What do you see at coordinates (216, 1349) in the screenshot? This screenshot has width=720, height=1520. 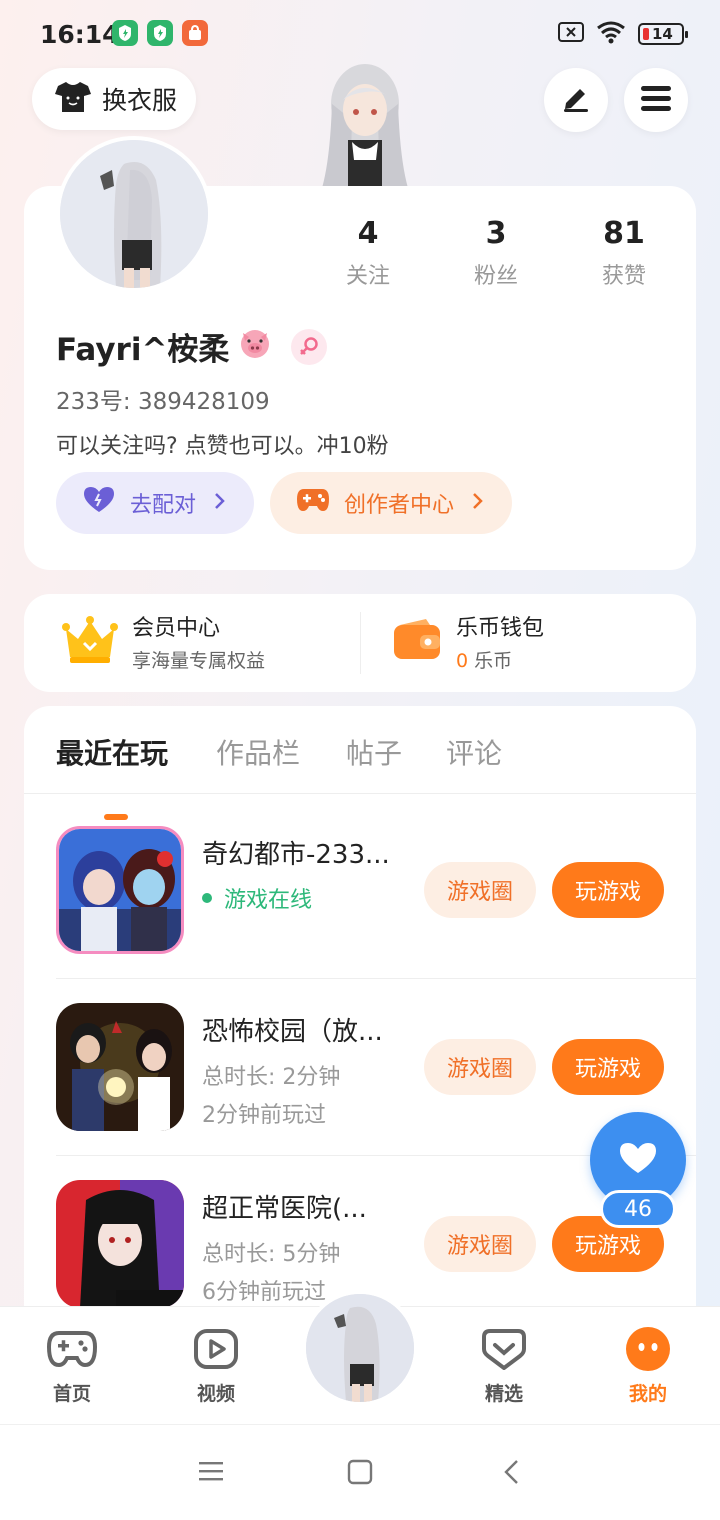 I see `video-icon` at bounding box center [216, 1349].